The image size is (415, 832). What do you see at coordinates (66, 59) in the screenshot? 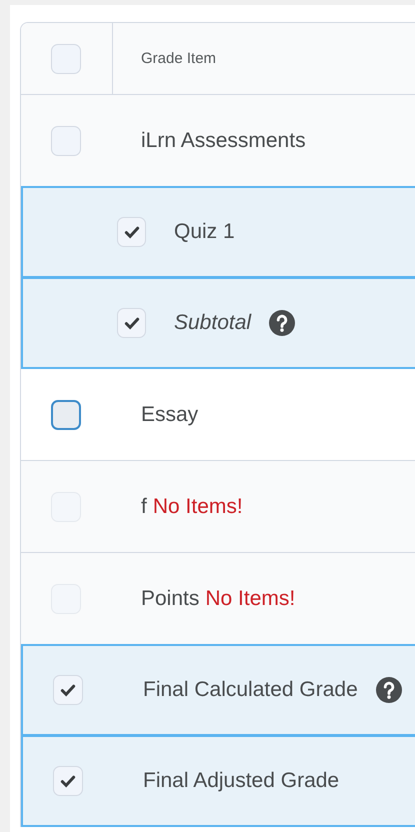
I see `select-all-checkbox` at bounding box center [66, 59].